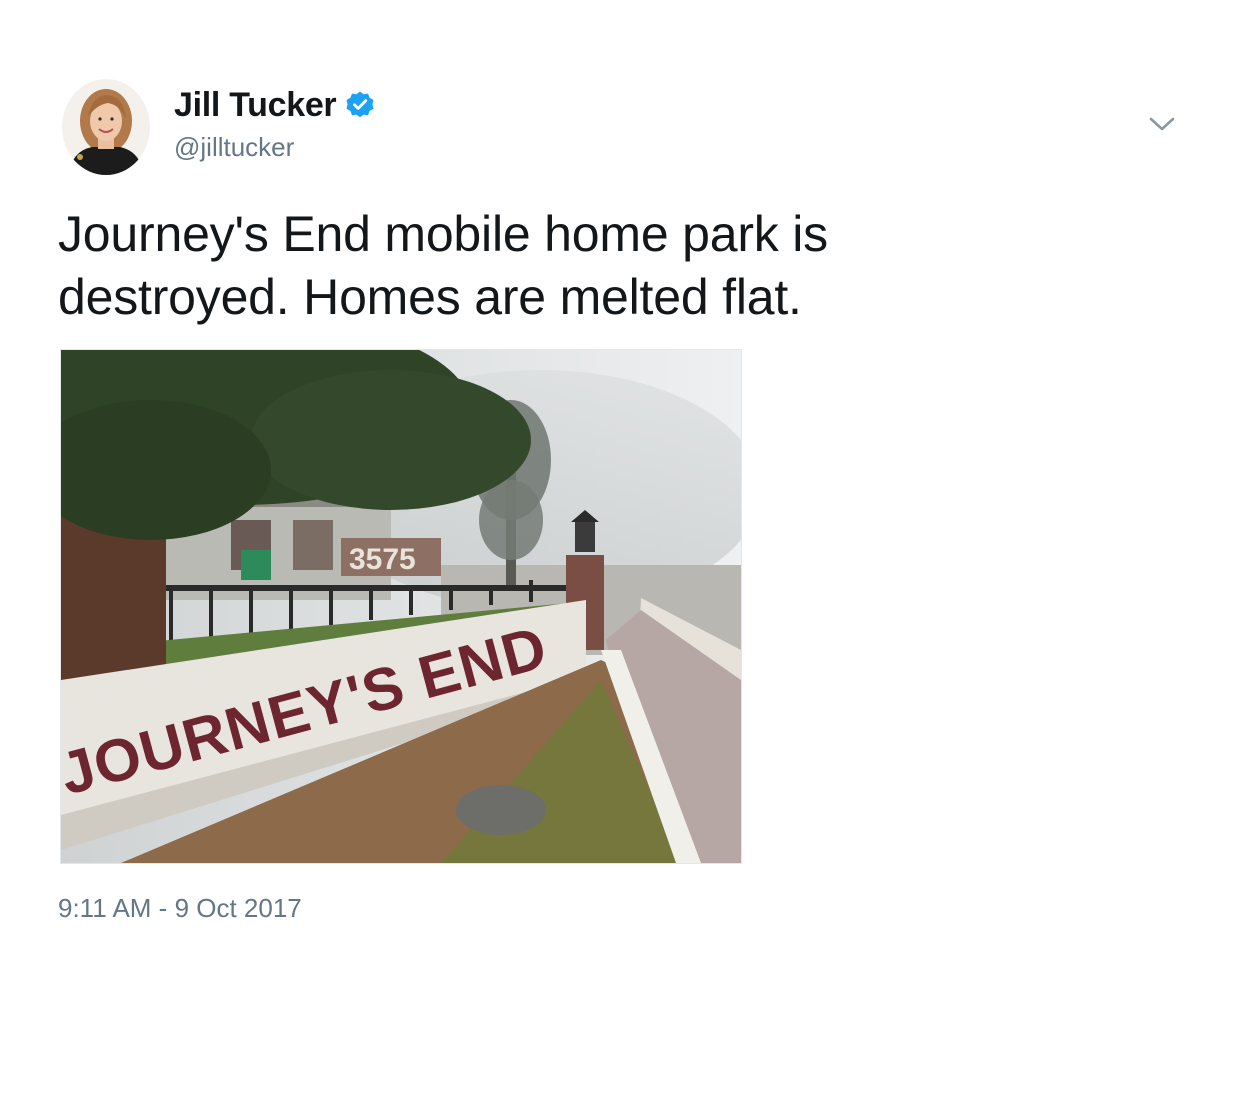 The image size is (1242, 1094). I want to click on chevron-down-icon, so click(1162, 124).